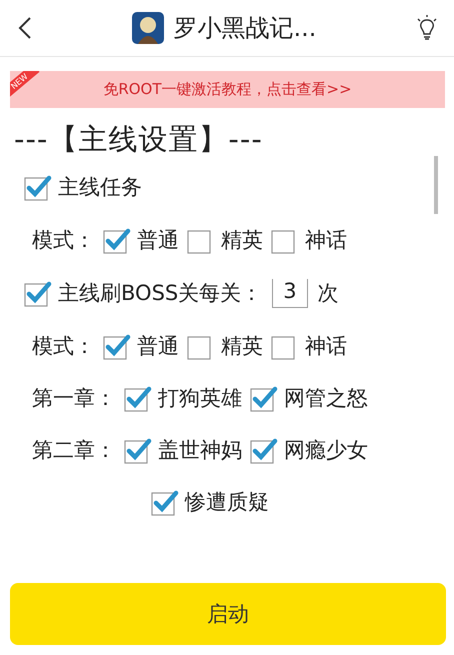 The width and height of the screenshot is (454, 655). I want to click on option-label: 主线任务, so click(100, 187).